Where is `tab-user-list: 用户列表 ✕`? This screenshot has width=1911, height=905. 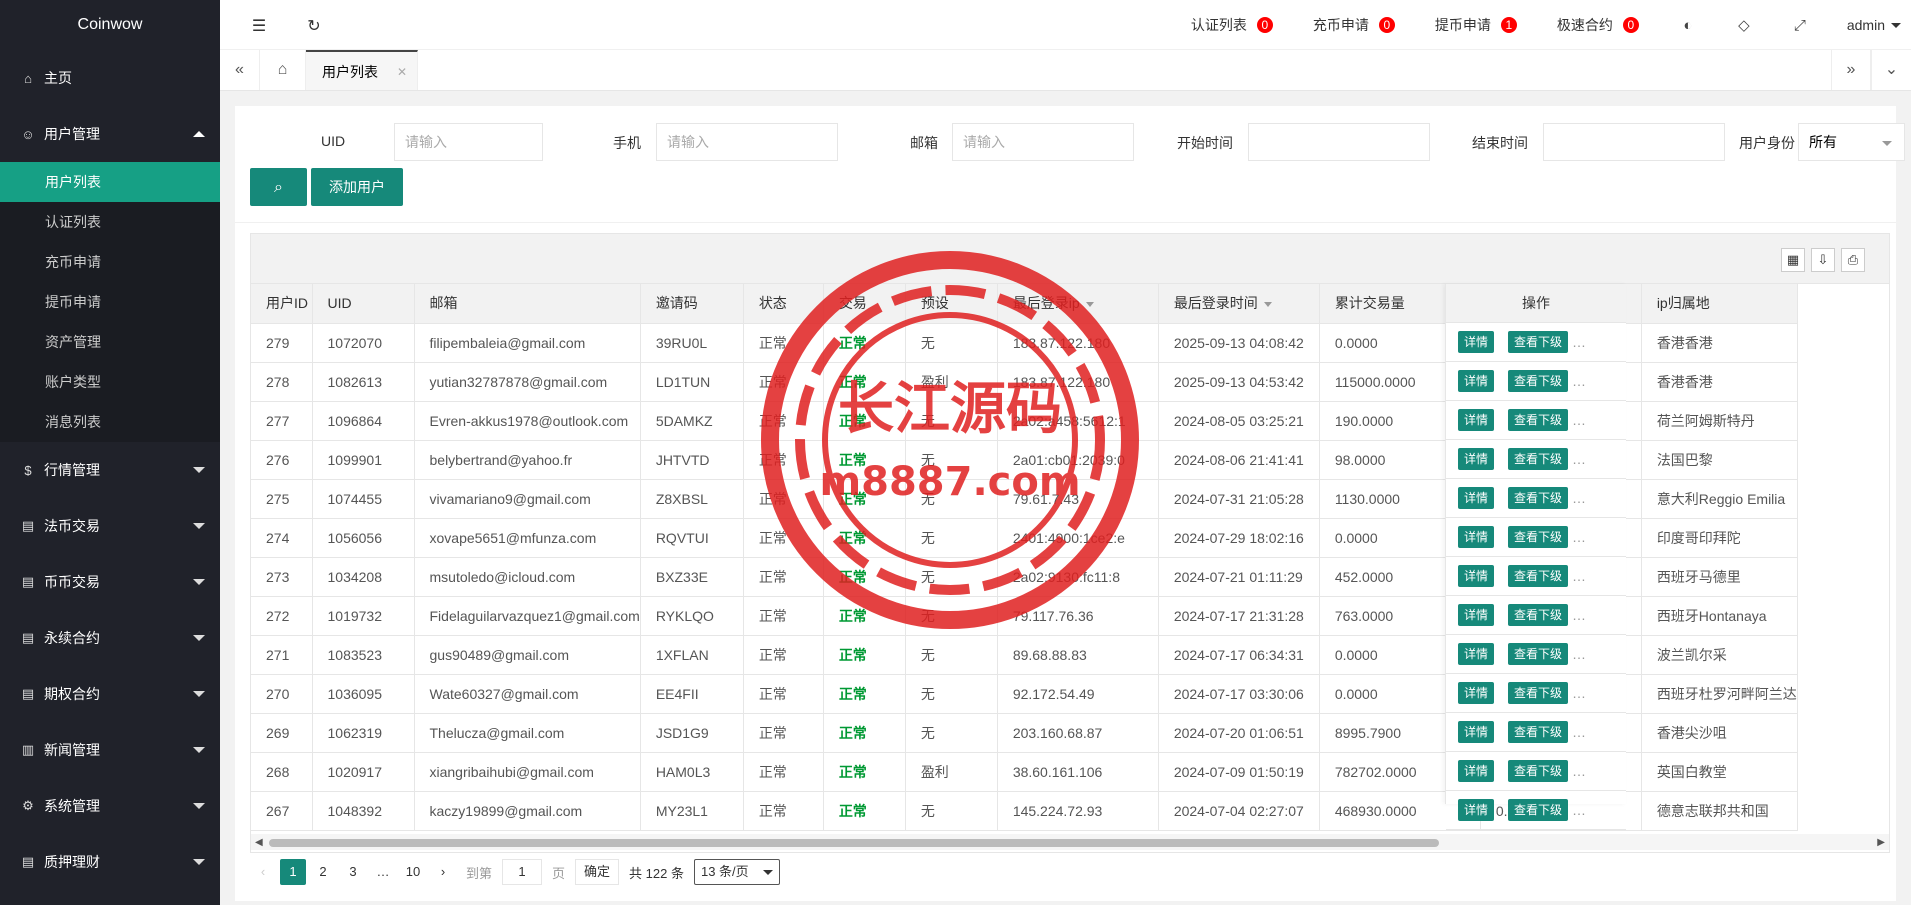 tab-user-list: 用户列表 ✕ is located at coordinates (362, 70).